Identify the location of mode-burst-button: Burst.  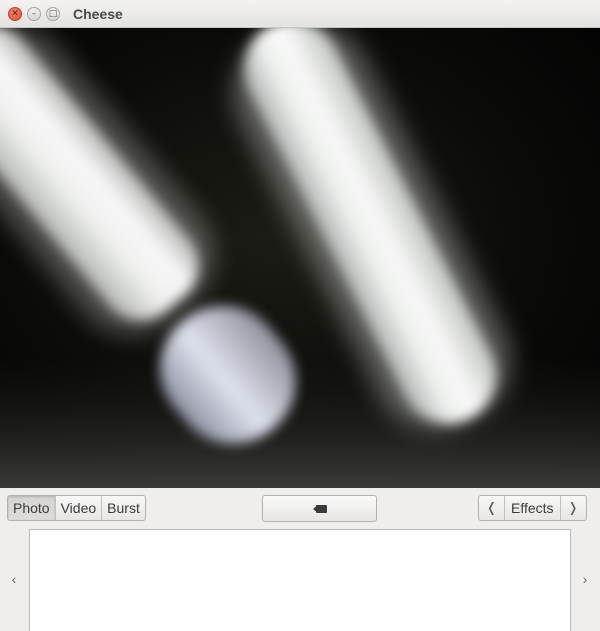
(123, 508).